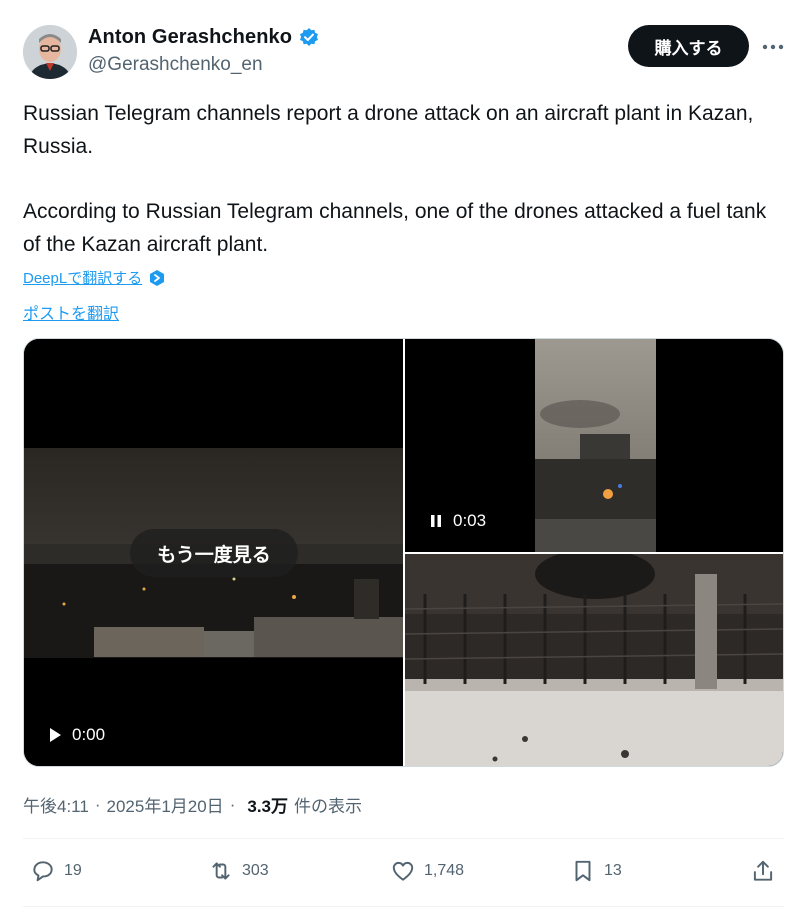 The height and width of the screenshot is (910, 800). What do you see at coordinates (165, 804) in the screenshot?
I see `tweet-date: 2025年1月20日` at bounding box center [165, 804].